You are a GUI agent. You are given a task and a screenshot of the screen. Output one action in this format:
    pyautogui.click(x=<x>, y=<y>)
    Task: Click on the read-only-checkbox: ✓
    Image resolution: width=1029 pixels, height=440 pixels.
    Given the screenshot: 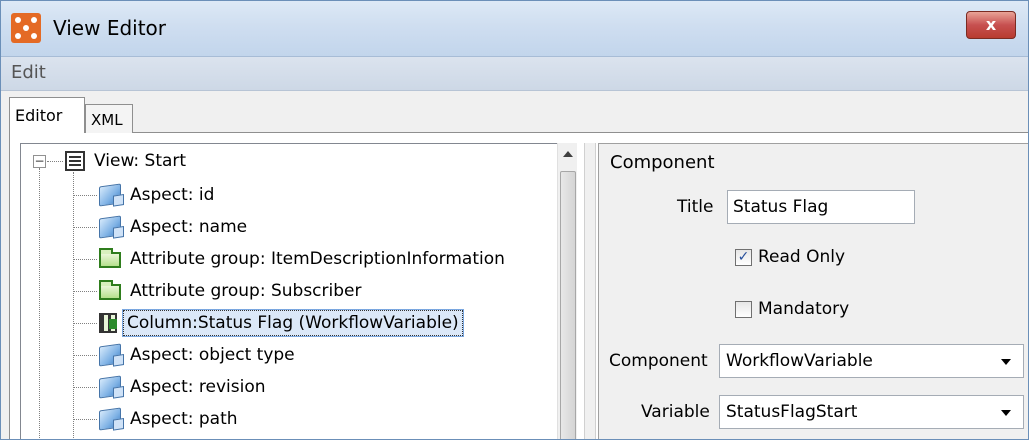 What is the action you would take?
    pyautogui.click(x=743, y=257)
    